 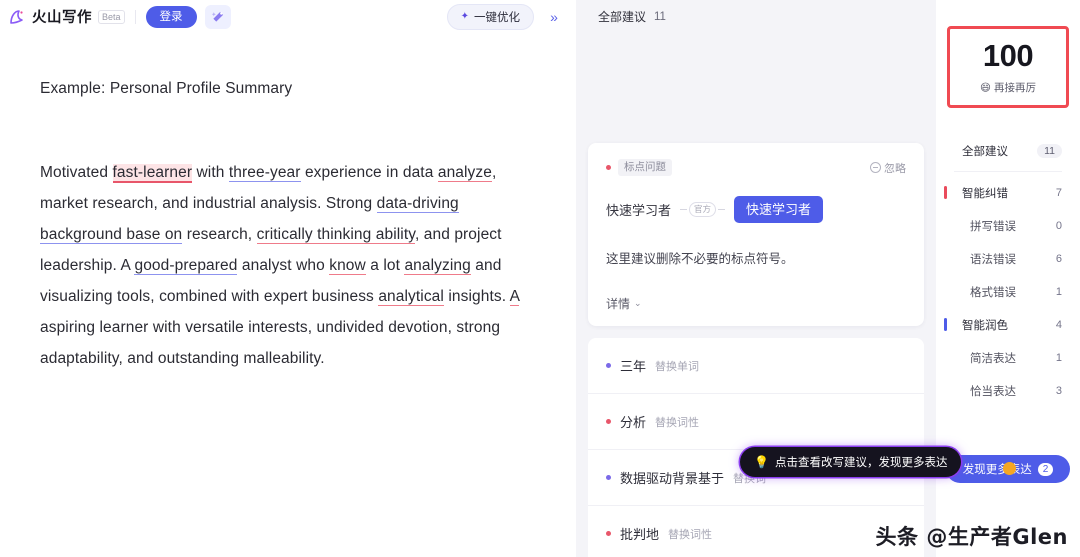 What do you see at coordinates (464, 173) in the screenshot?
I see `inline-suggestion-mark: analyze` at bounding box center [464, 173].